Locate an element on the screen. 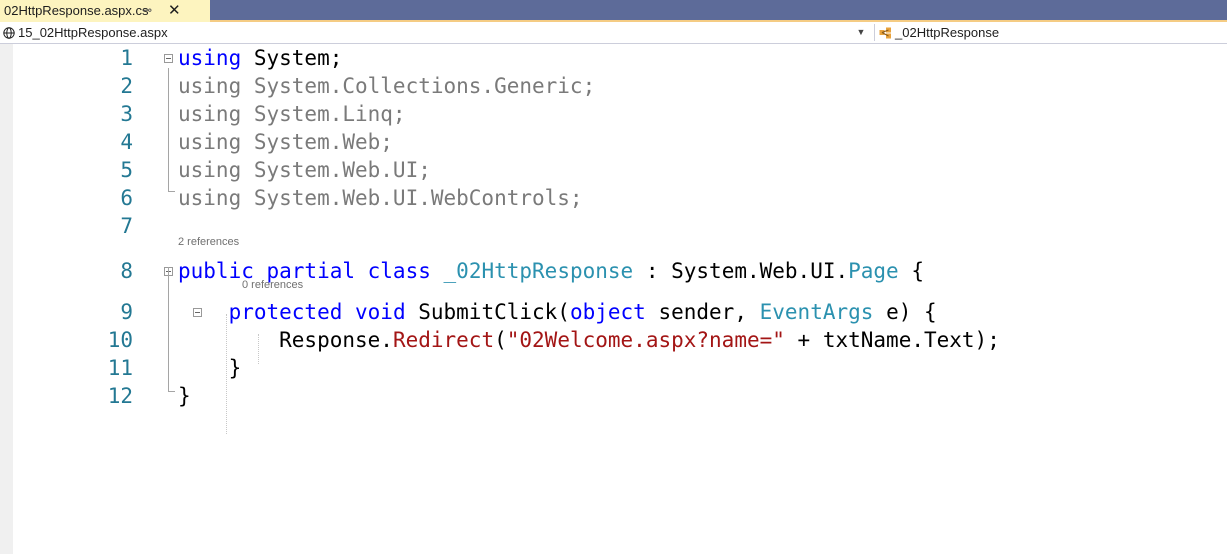 The image size is (1227, 554). line-number: 12 is located at coordinates (120, 396).